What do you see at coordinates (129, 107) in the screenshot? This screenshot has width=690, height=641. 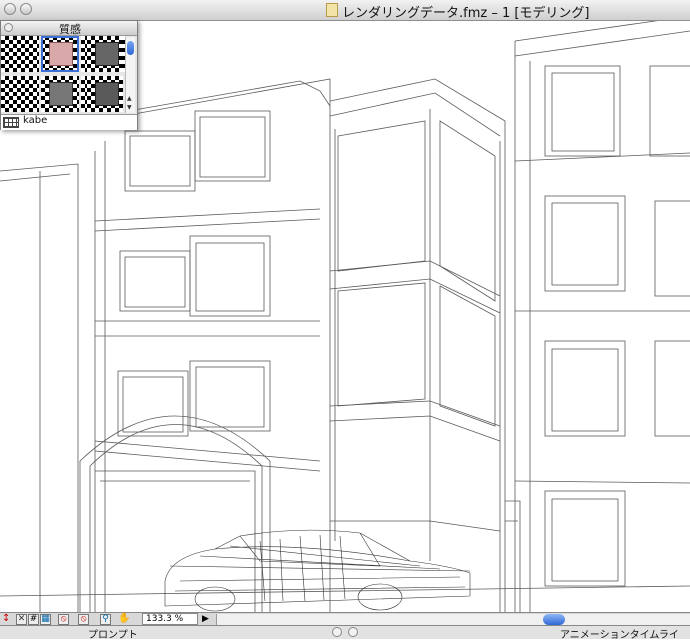 I see `scroll-down-arrow-icon: ▼` at bounding box center [129, 107].